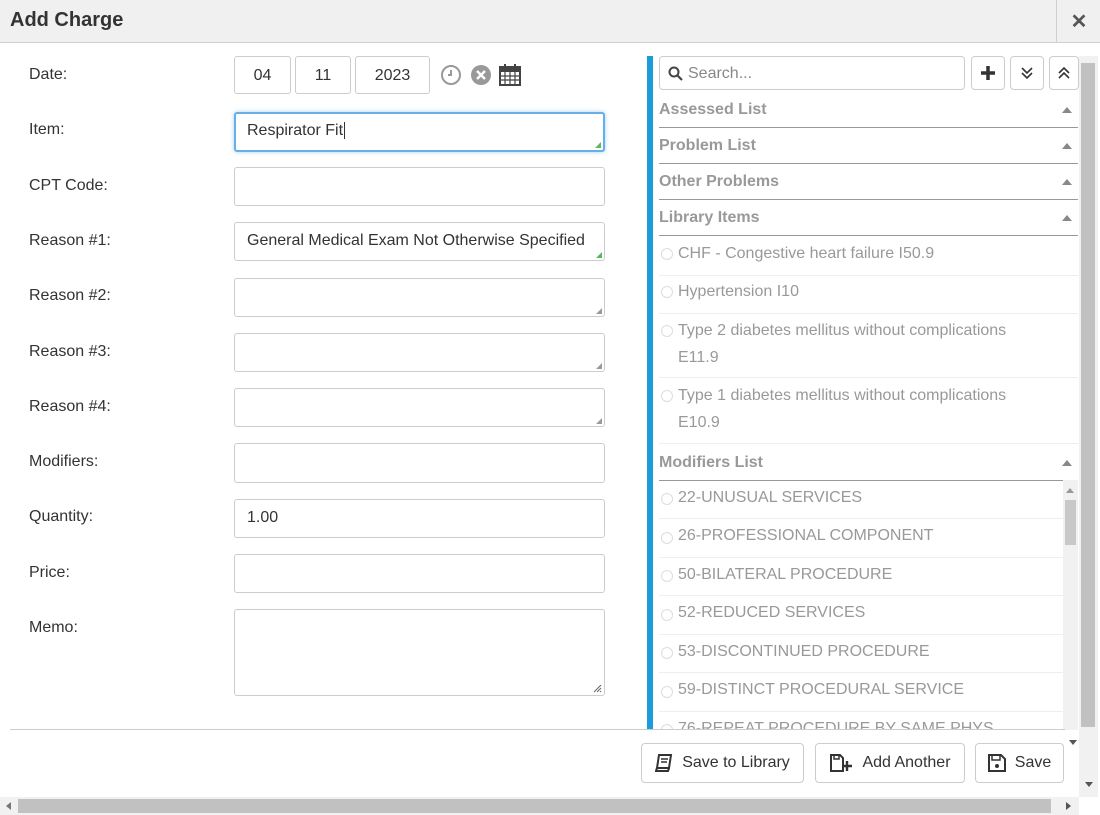 Image resolution: width=1100 pixels, height=815 pixels. I want to click on section-title: Other Problems, so click(719, 181).